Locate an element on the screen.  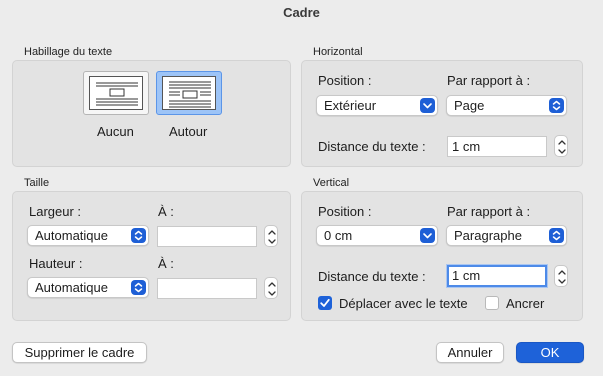
height-popup: Automatique is located at coordinates (88, 287).